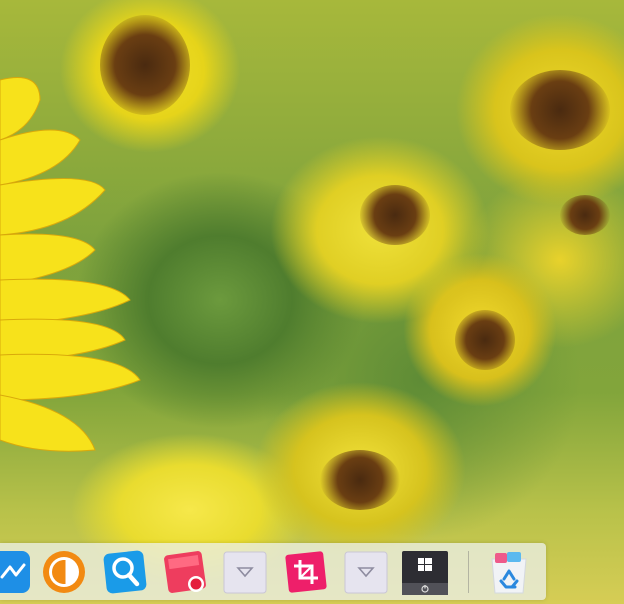 The height and width of the screenshot is (604, 624). What do you see at coordinates (468, 572) in the screenshot?
I see `dock-separator` at bounding box center [468, 572].